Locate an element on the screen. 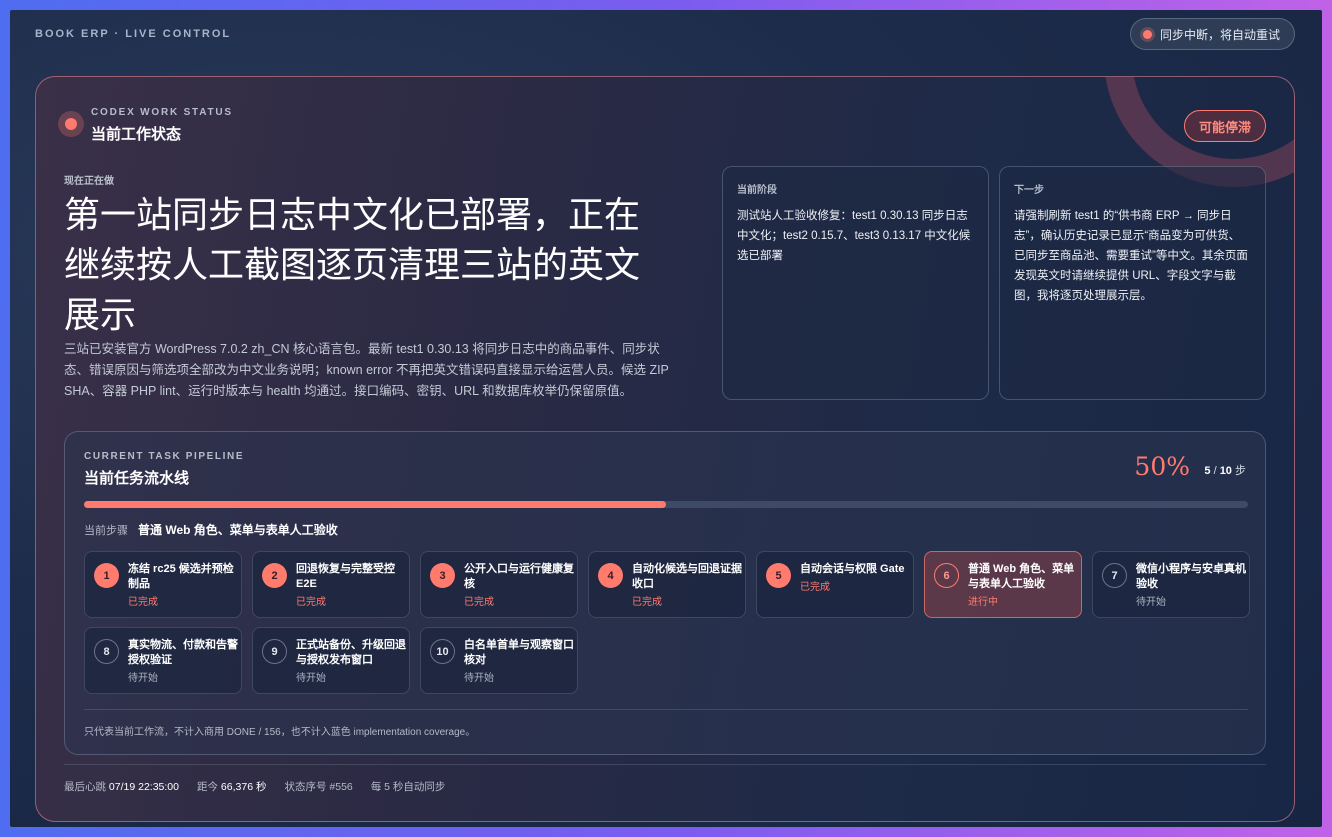 The width and height of the screenshot is (1332, 837). current-step-label: 当前步骤 is located at coordinates (106, 531).